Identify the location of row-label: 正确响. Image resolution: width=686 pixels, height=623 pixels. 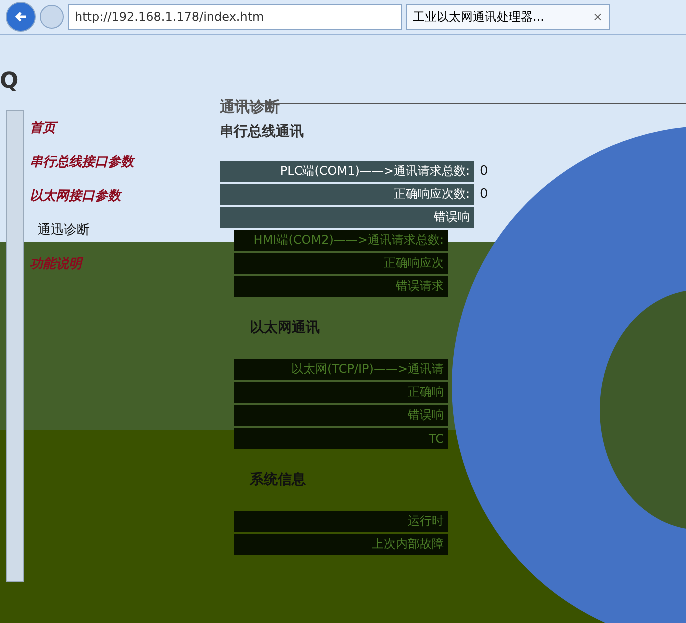
(341, 392).